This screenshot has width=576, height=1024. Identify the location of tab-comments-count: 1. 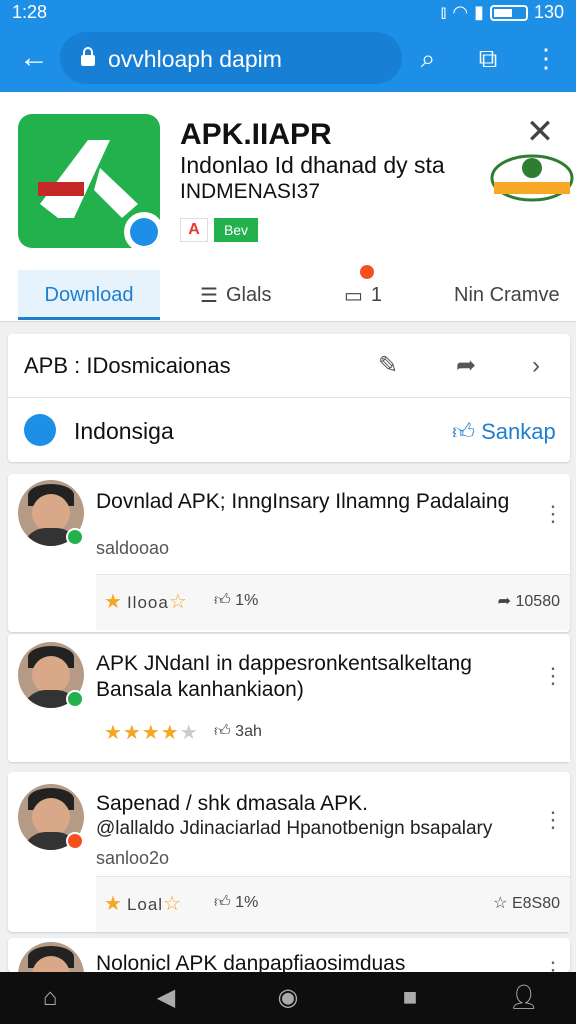
(376, 295).